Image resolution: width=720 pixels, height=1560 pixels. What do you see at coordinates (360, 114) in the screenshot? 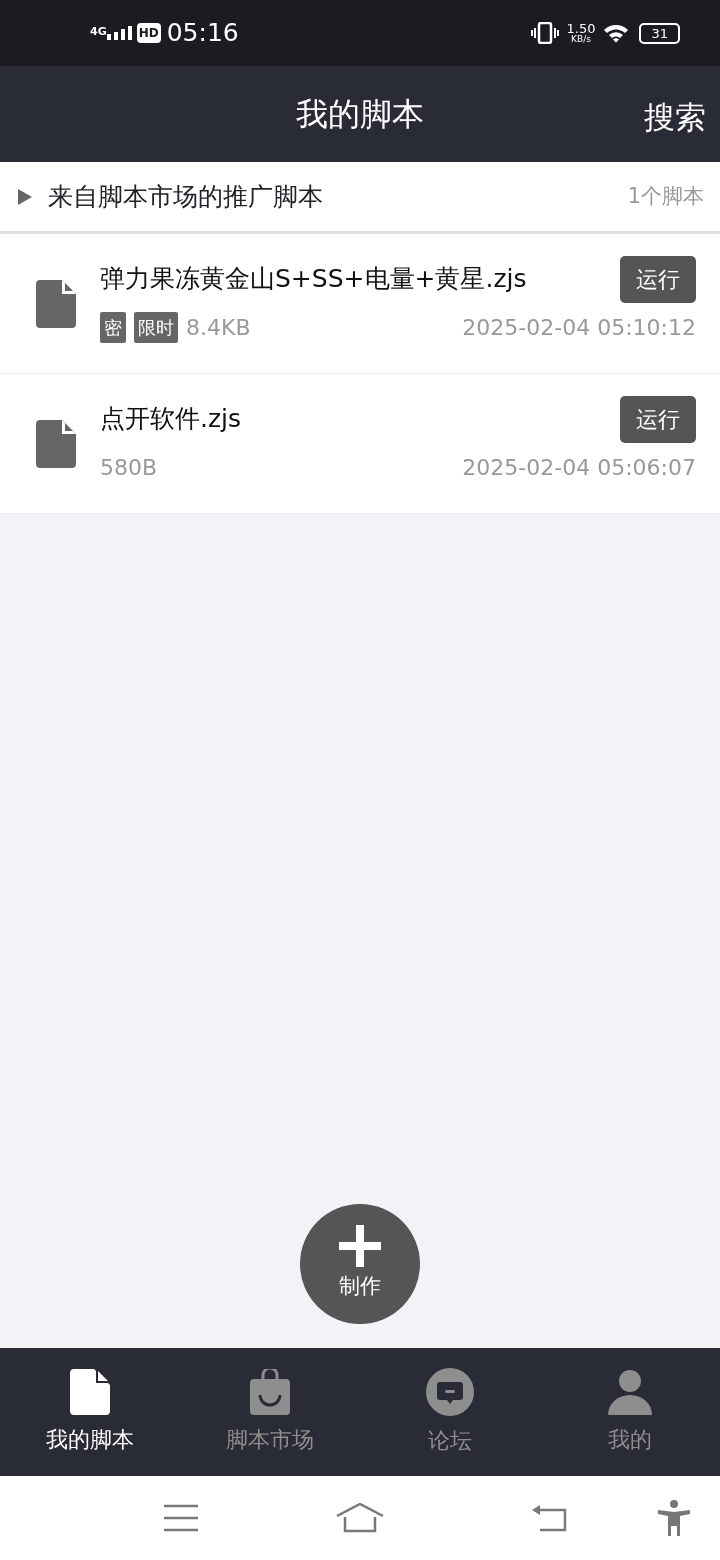
I see `page-title: 我的脚本` at bounding box center [360, 114].